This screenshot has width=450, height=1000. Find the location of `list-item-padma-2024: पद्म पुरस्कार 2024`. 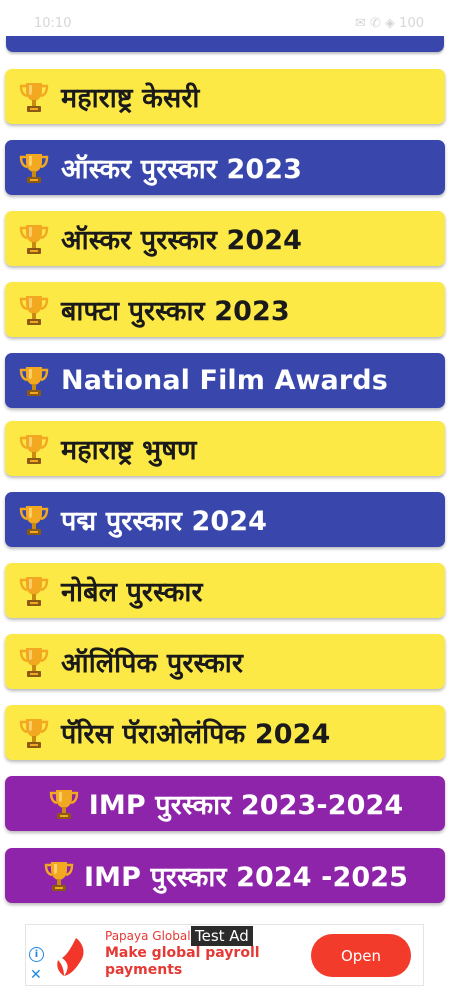

list-item-padma-2024: पद्म पुरस्कार 2024 is located at coordinates (225, 519).